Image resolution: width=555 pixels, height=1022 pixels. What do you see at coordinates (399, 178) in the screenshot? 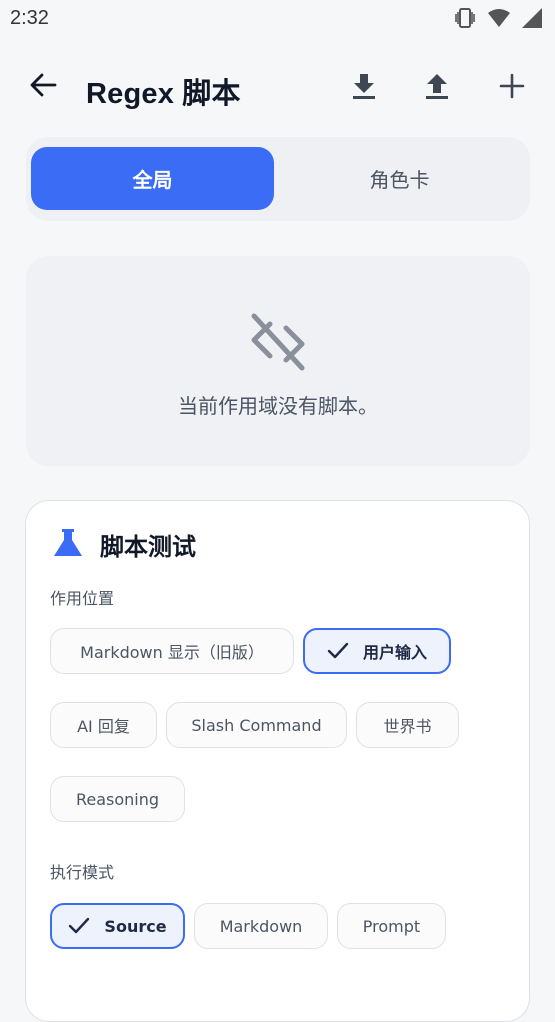
I see `tab-character-card: 角色卡` at bounding box center [399, 178].